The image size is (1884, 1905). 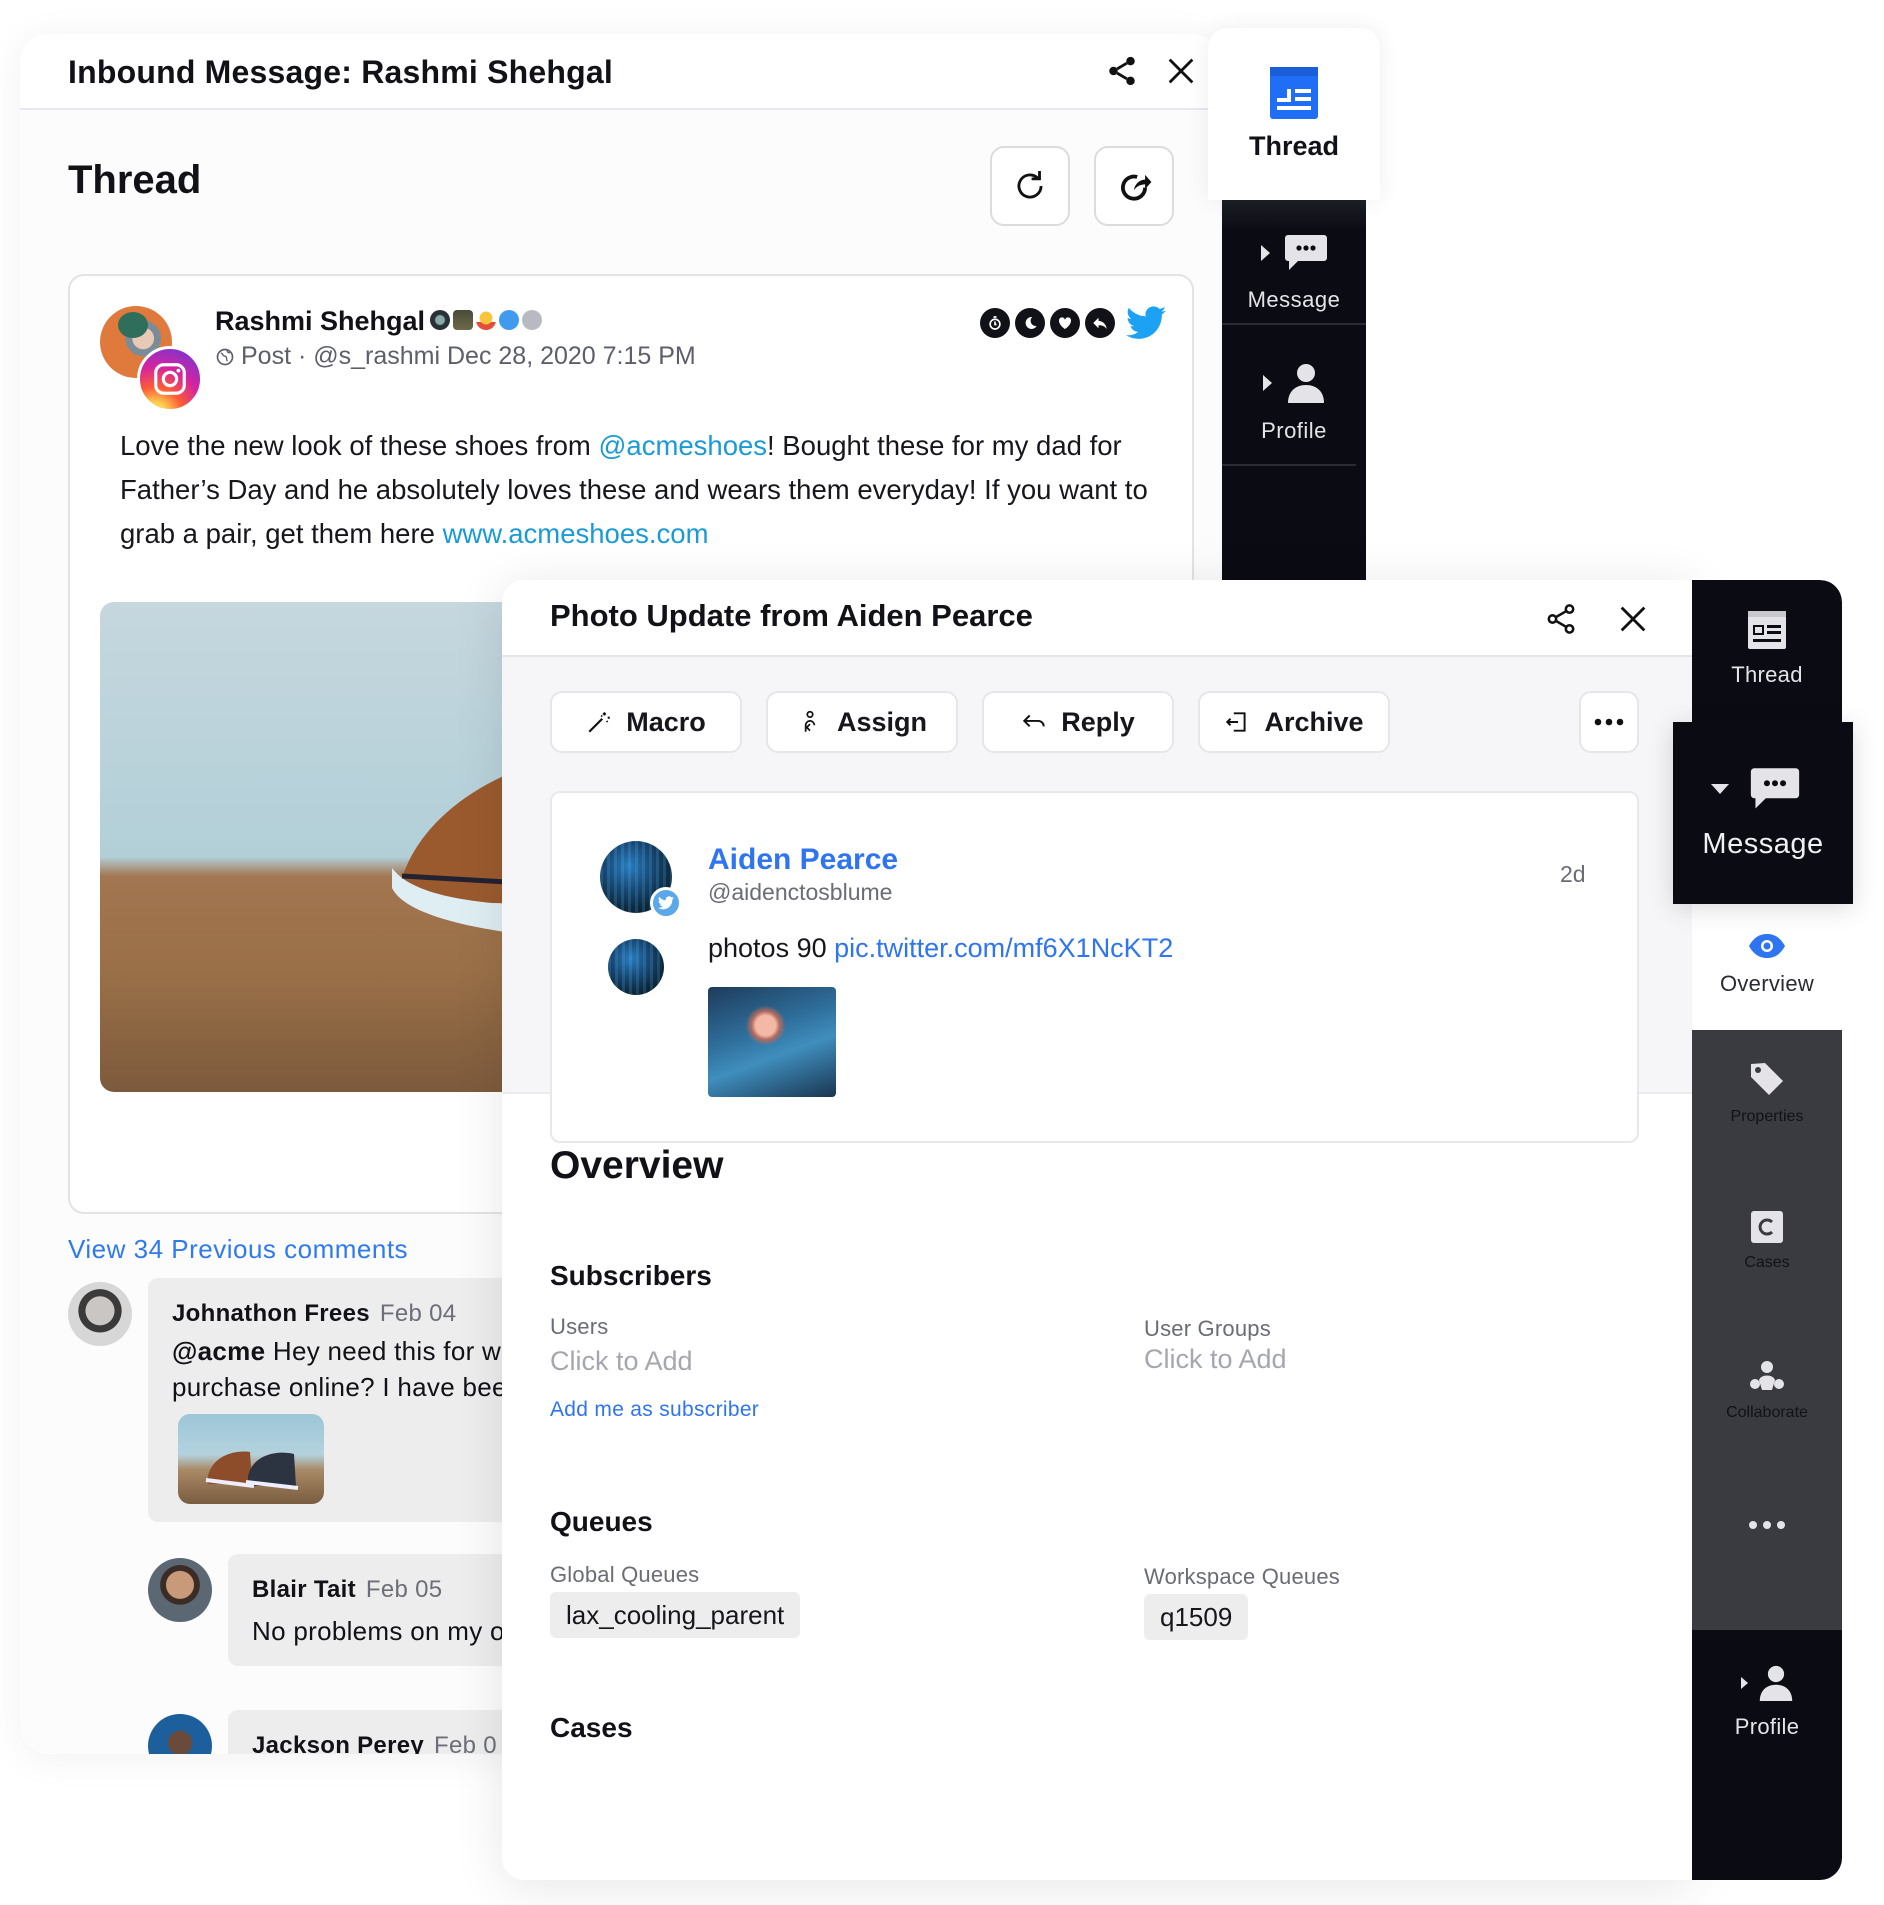 I want to click on queues-title: Queues, so click(x=601, y=1521).